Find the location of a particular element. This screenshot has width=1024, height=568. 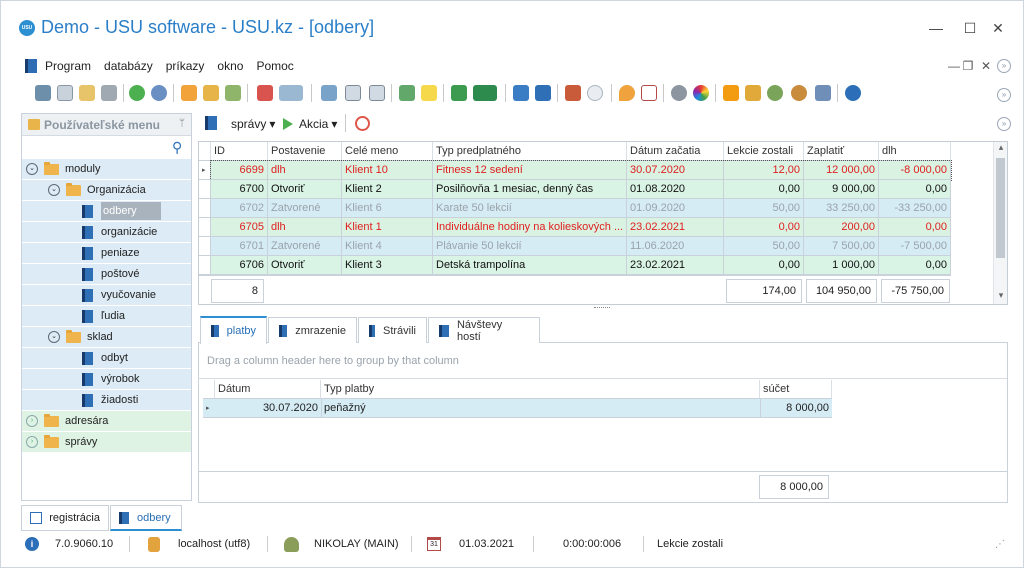

col-postavenie: Postavenie is located at coordinates (305, 151).